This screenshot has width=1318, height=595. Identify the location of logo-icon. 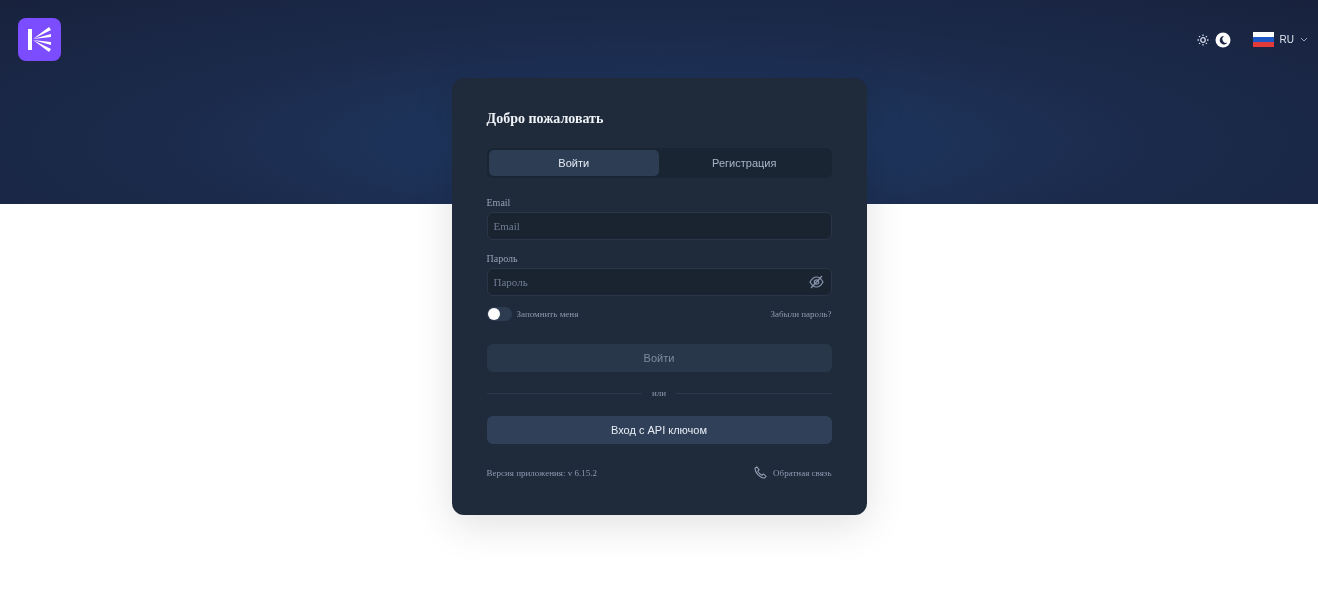
(39, 39).